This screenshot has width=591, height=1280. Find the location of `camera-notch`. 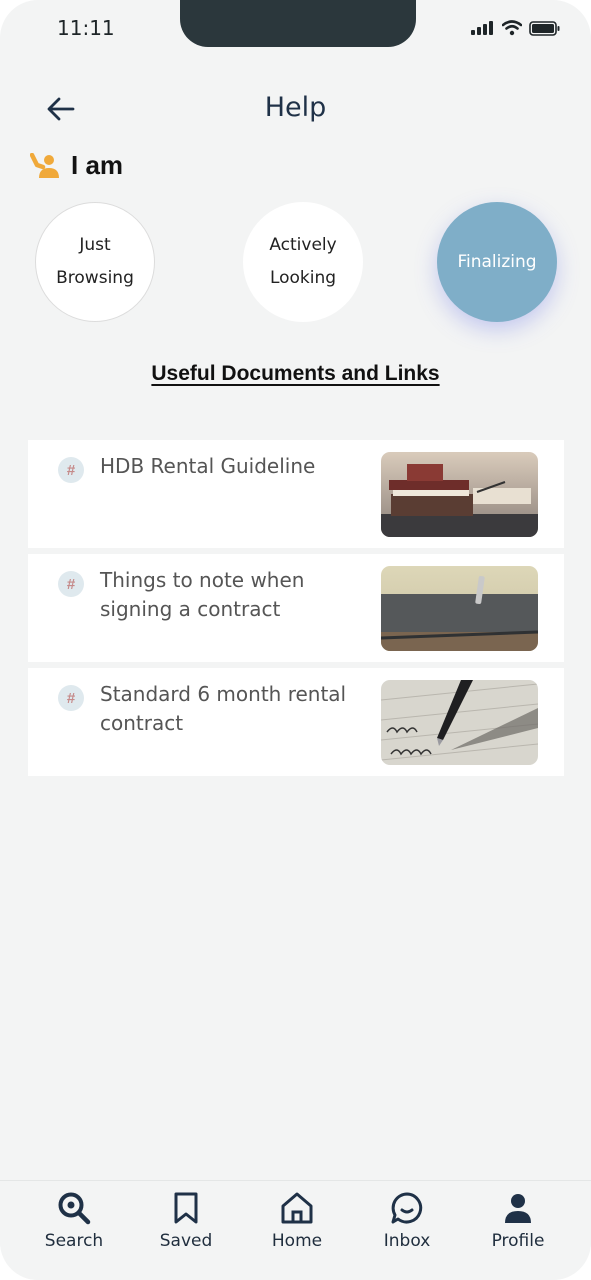

camera-notch is located at coordinates (298, 23).